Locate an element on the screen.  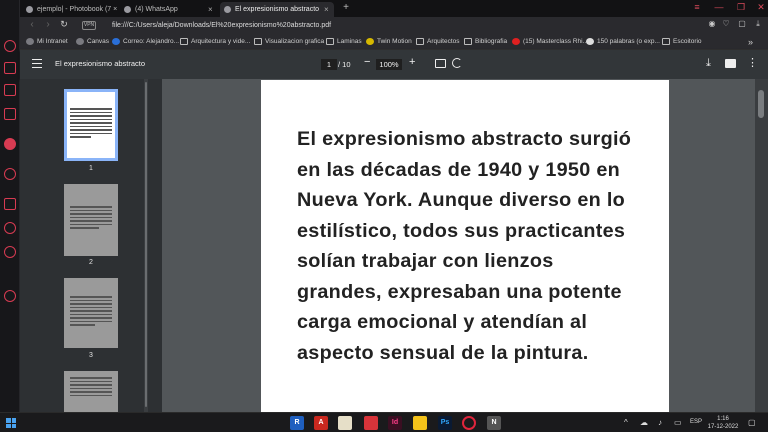
thumbnail-pane: 1 2 3 is located at coordinates (91, 245).